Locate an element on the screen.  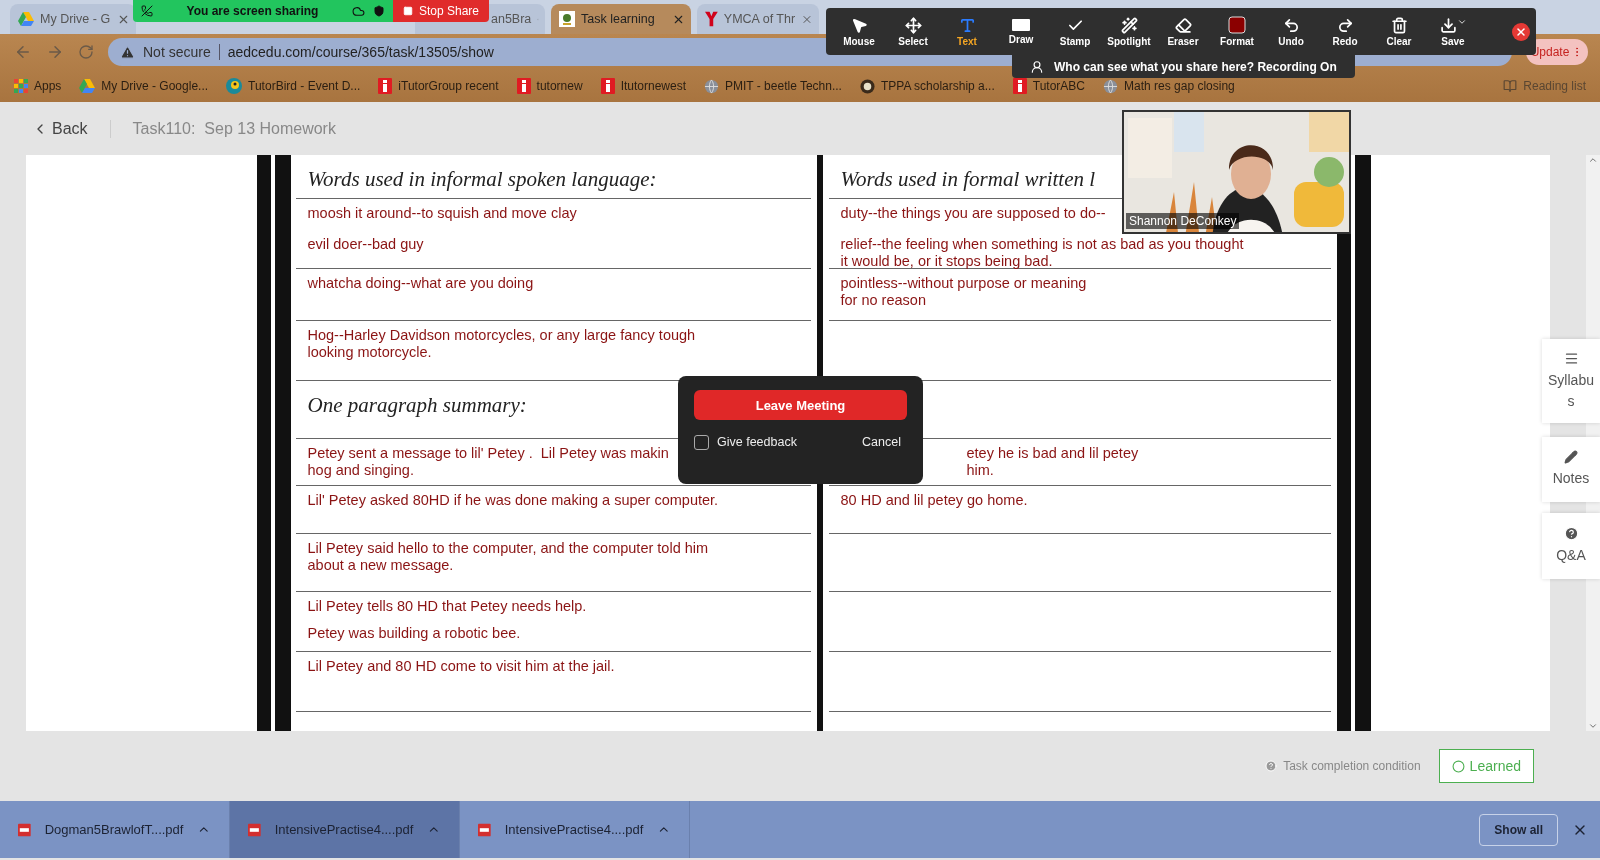
answer-text: Petey was building a robotic bee. is located at coordinates (414, 633).